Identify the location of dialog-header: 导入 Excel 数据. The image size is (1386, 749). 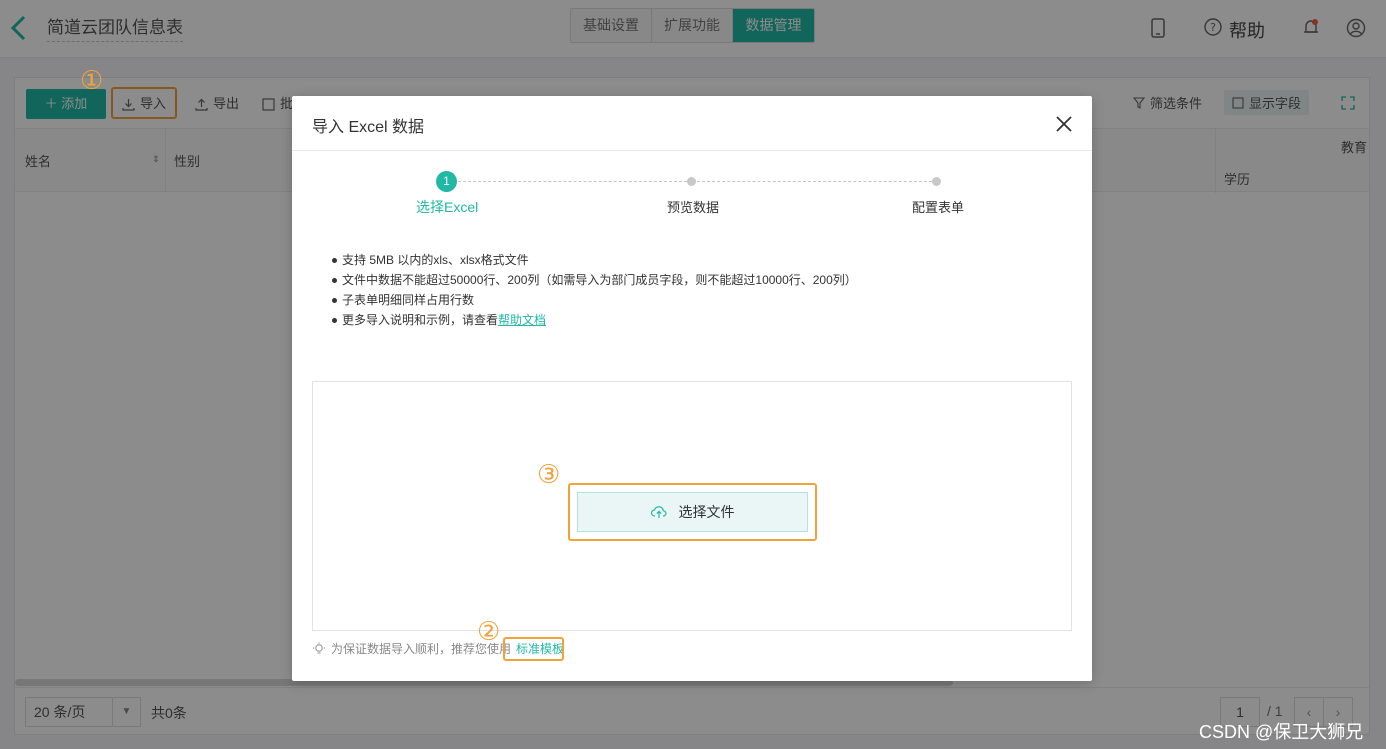
(692, 123).